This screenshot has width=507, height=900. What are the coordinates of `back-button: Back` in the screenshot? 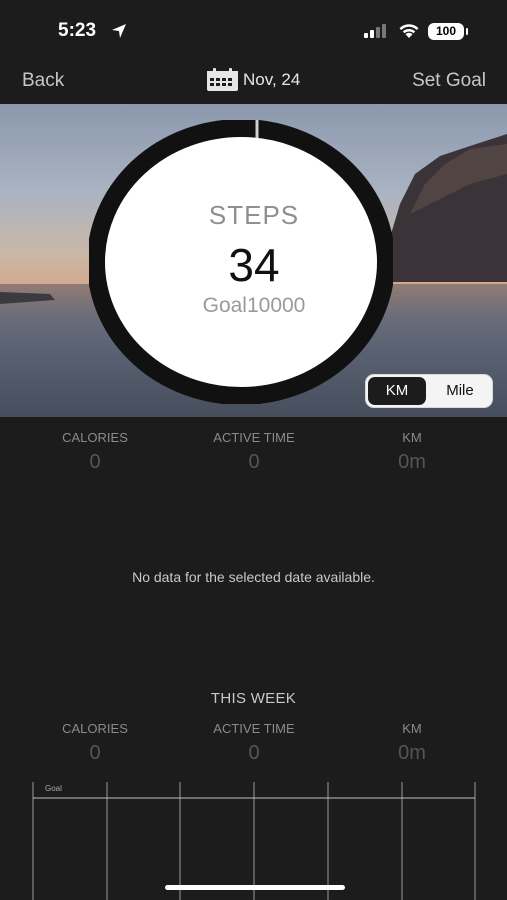 It's located at (43, 81).